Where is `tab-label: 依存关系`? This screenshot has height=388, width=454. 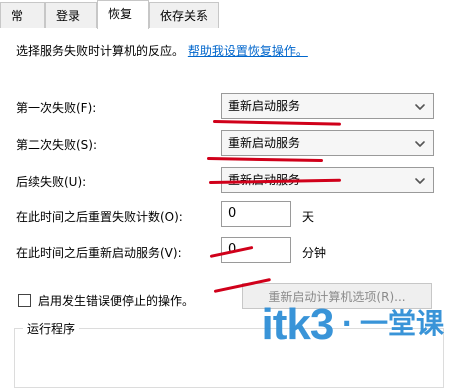
tab-label: 依存关系 is located at coordinates (184, 16).